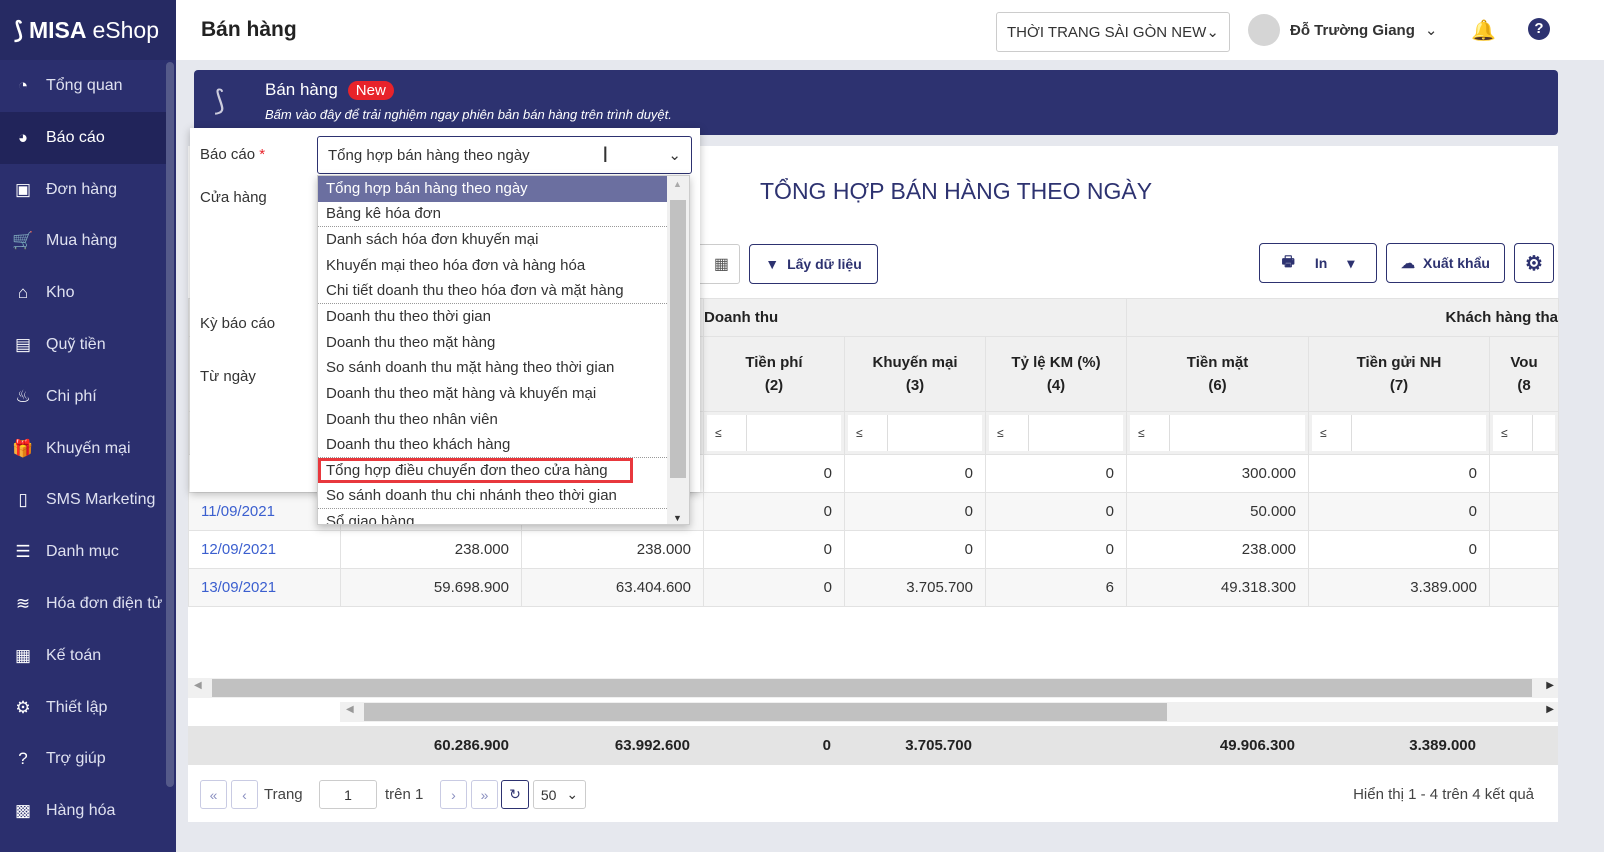 This screenshot has width=1604, height=852. I want to click on sidebar-item: ▣ Đơn hàng, so click(83, 190).